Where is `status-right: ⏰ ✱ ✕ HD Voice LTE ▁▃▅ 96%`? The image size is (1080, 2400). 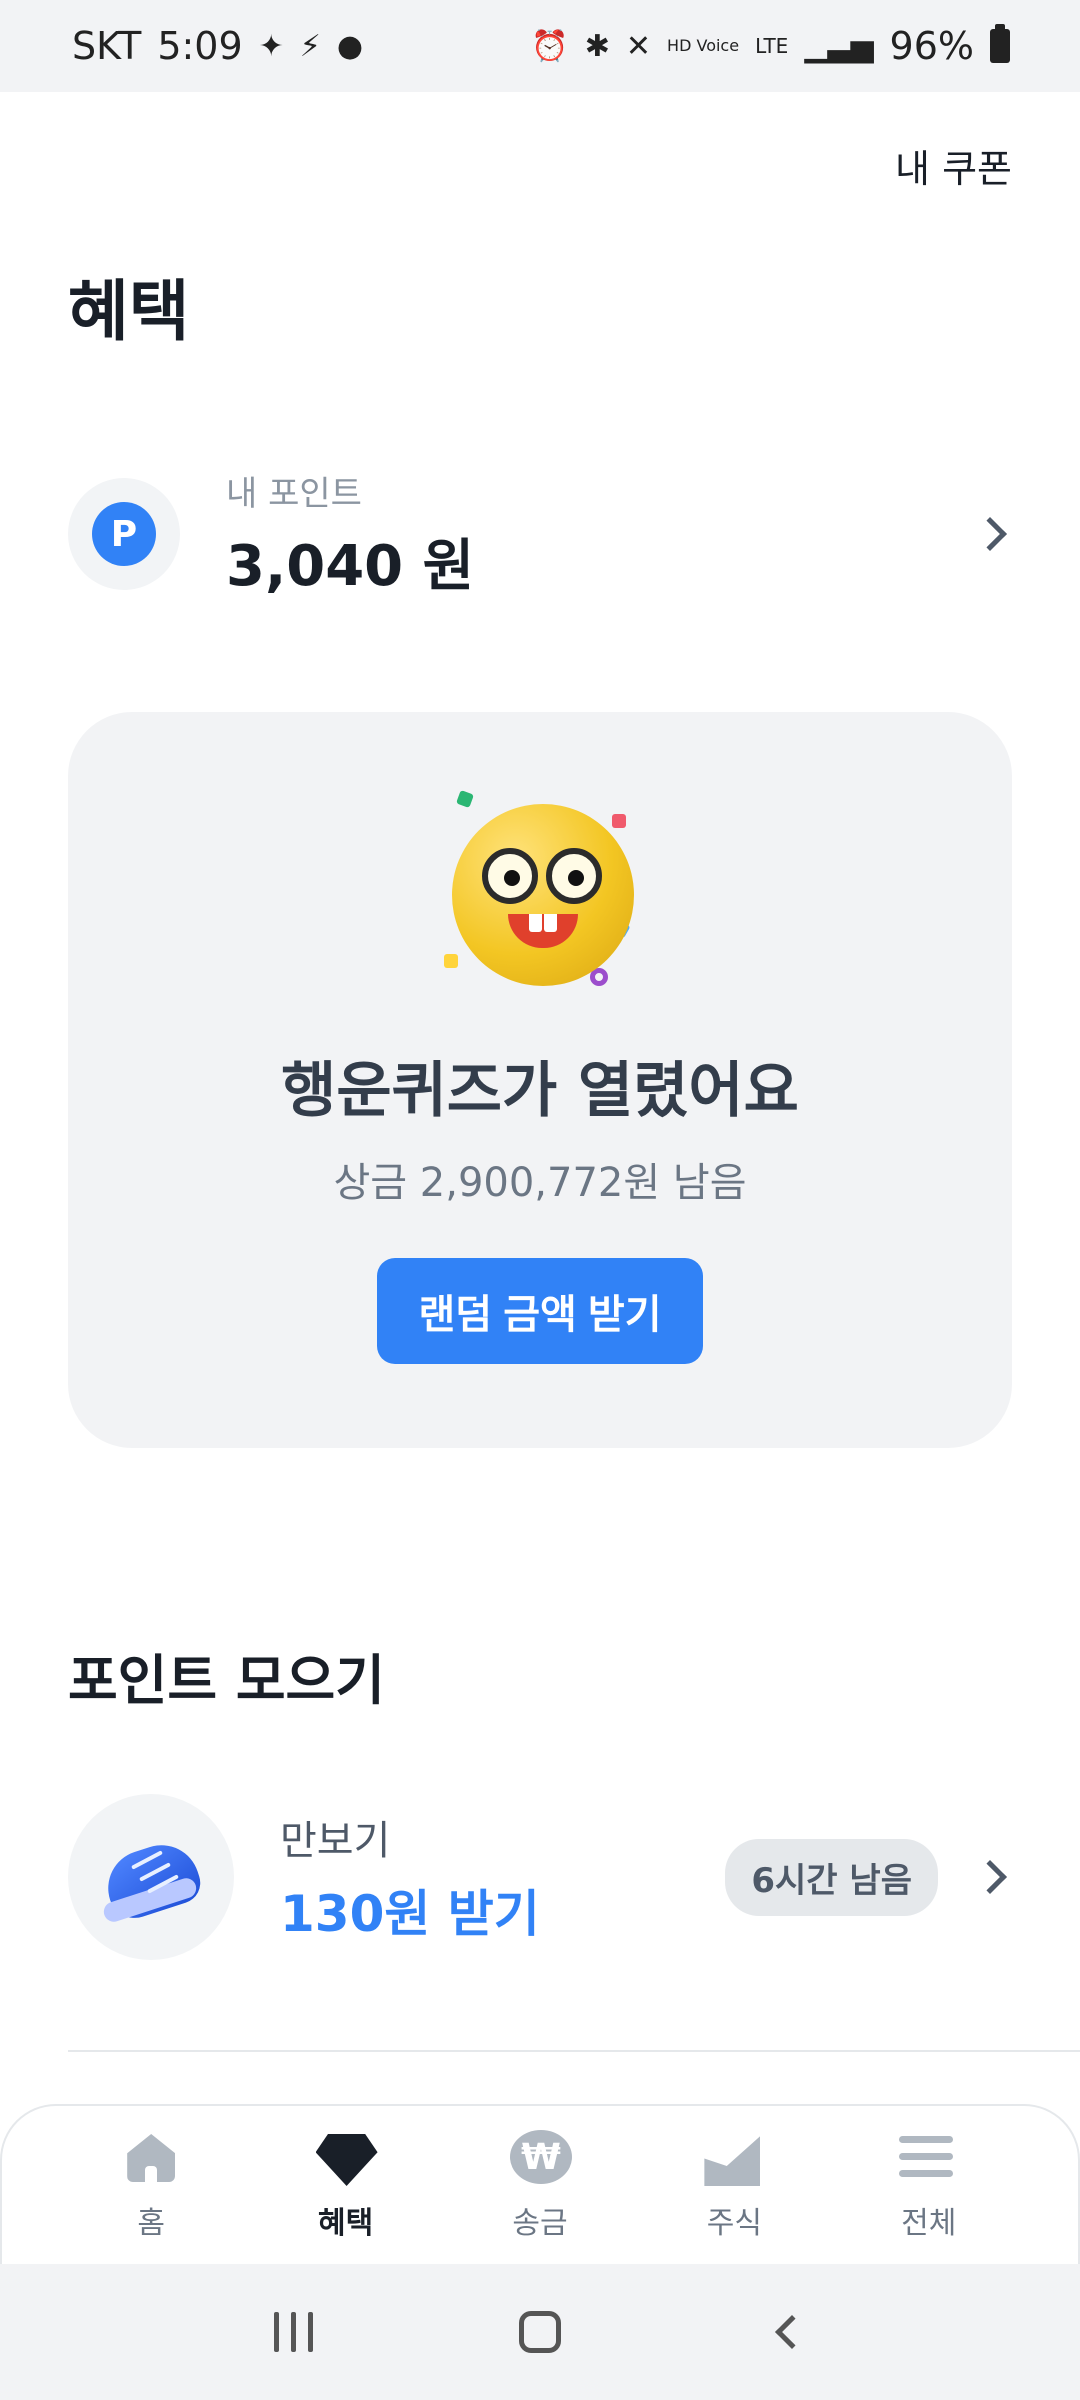 status-right: ⏰ ✱ ✕ HD Voice LTE ▁▃▅ 96% is located at coordinates (770, 46).